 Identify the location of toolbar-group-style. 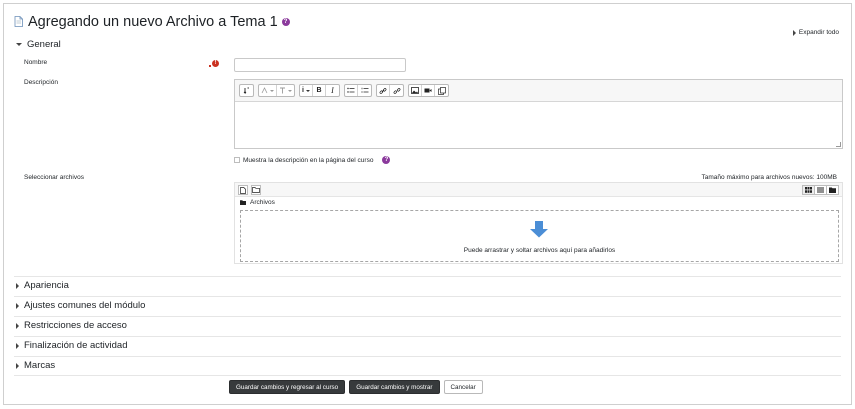
(276, 90).